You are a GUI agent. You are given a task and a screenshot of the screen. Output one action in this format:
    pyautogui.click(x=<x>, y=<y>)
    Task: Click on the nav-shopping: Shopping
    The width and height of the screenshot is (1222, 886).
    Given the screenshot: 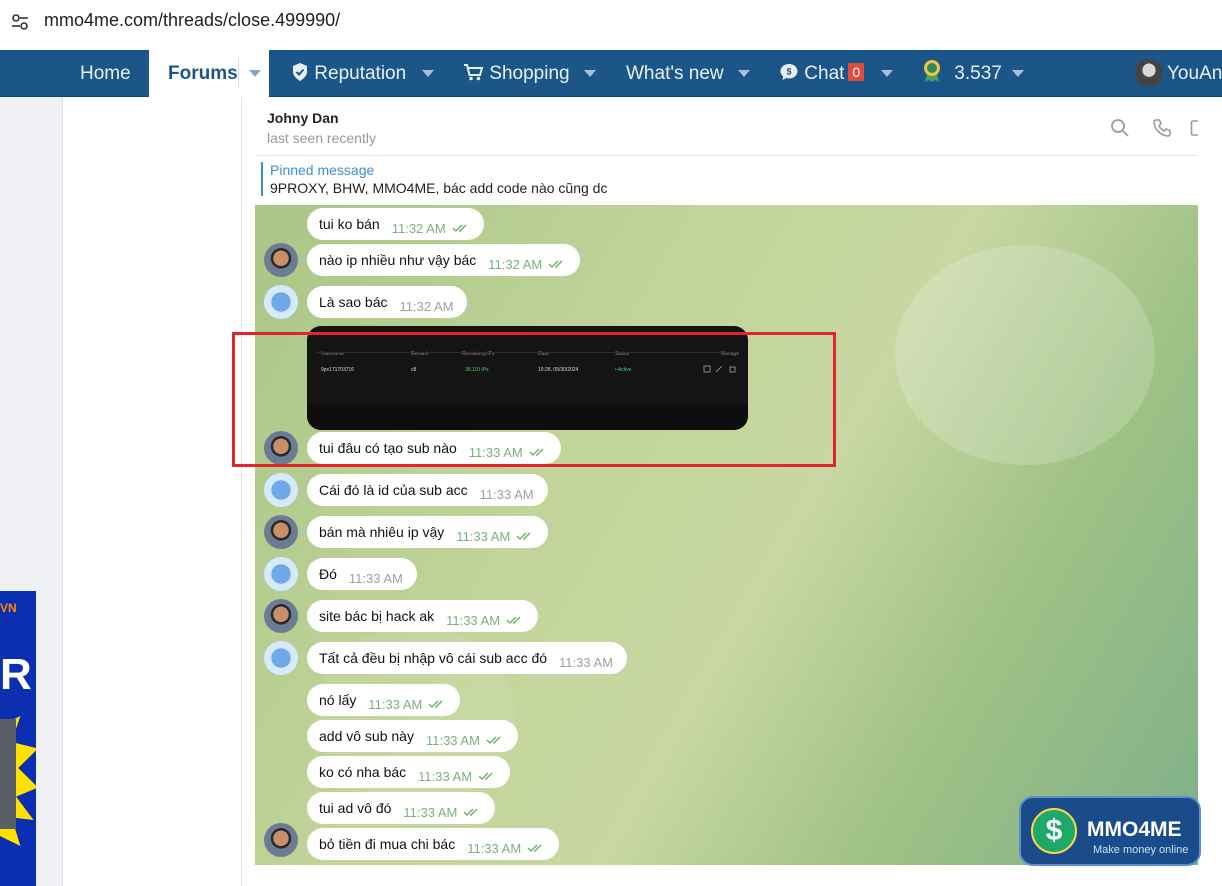 What is the action you would take?
    pyautogui.click(x=516, y=73)
    